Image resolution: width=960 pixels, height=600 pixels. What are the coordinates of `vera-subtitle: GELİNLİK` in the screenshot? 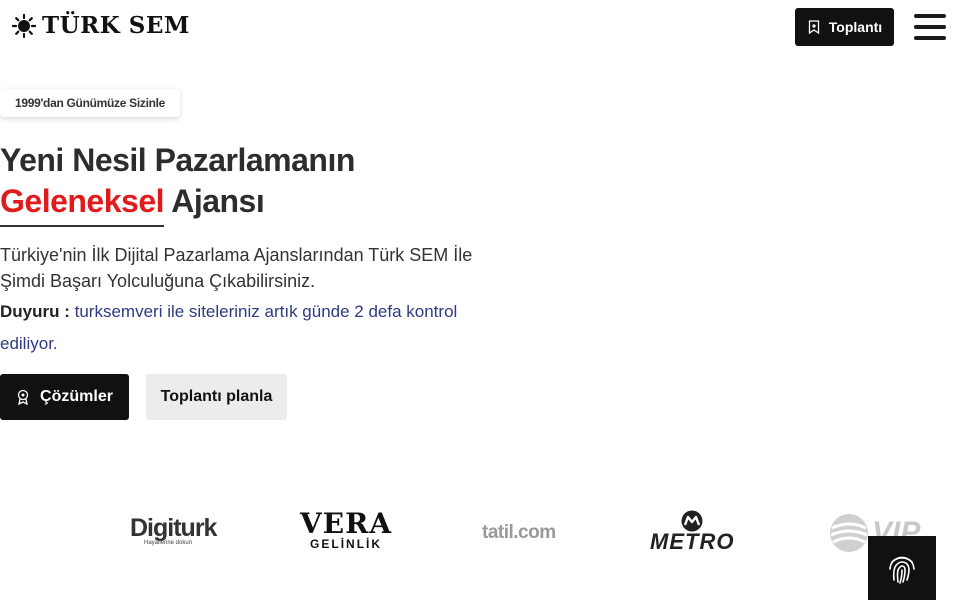 It's located at (346, 544).